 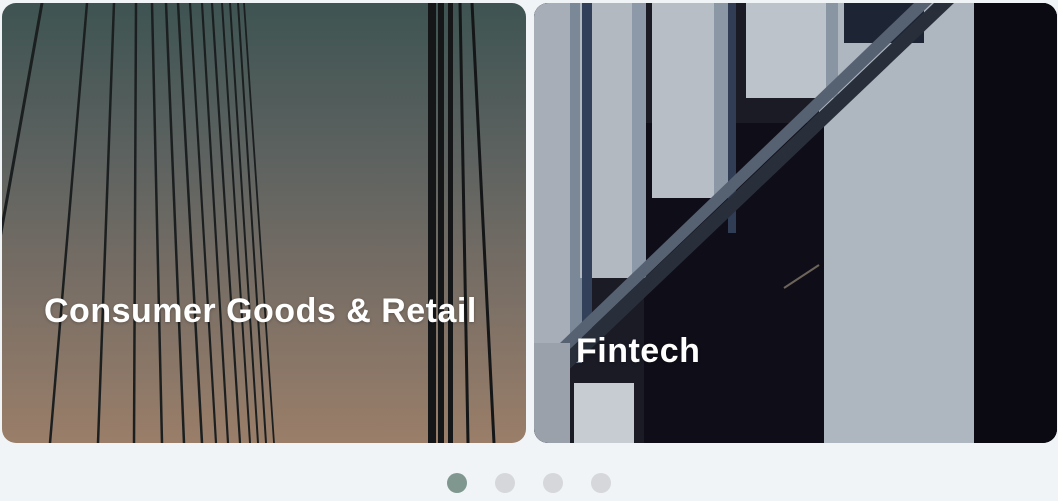 I want to click on card-title: Fintech, so click(x=638, y=351).